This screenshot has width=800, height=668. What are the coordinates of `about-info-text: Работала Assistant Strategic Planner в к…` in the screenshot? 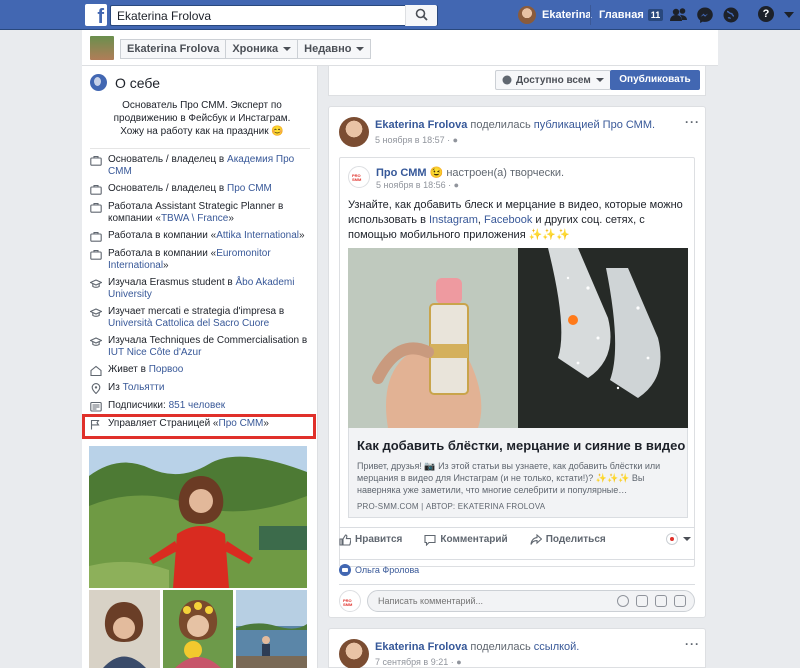 It's located at (210, 213).